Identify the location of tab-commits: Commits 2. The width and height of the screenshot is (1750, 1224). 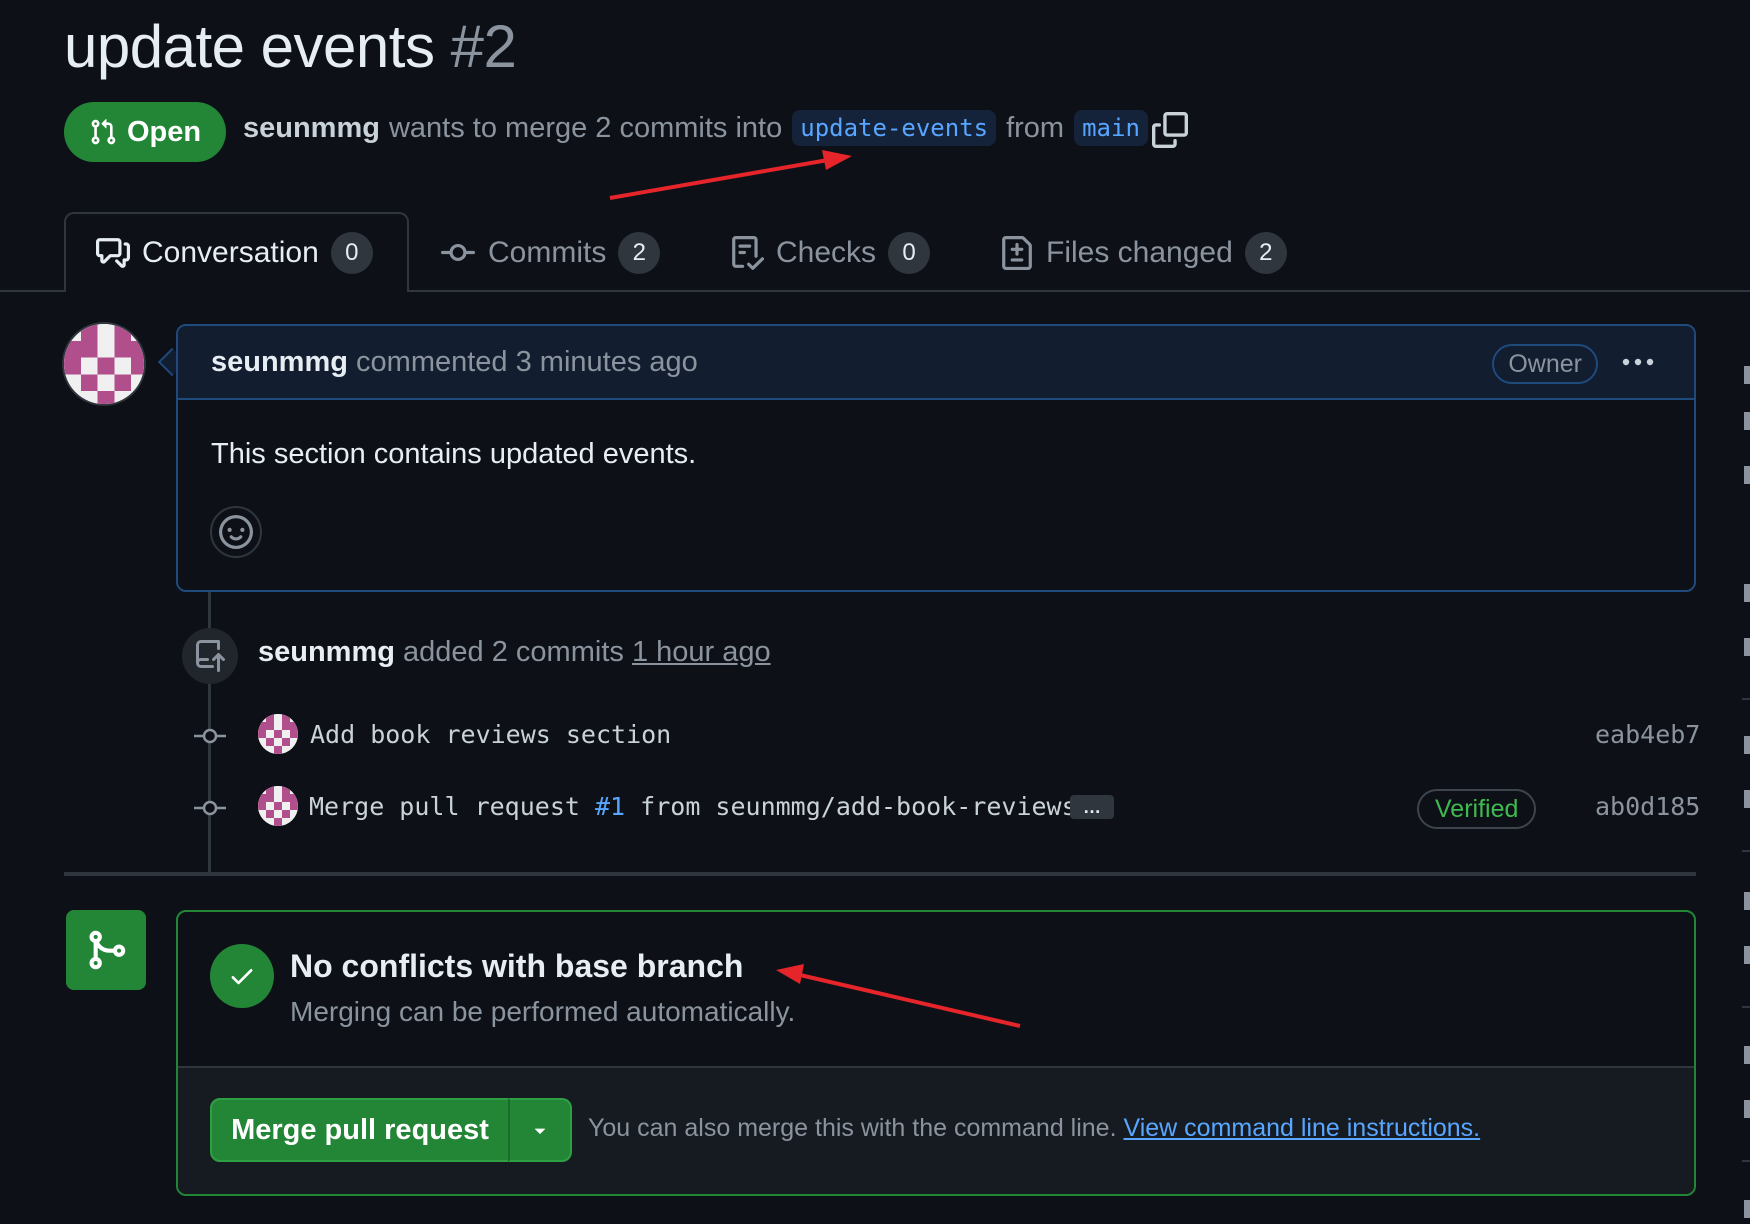
(550, 253).